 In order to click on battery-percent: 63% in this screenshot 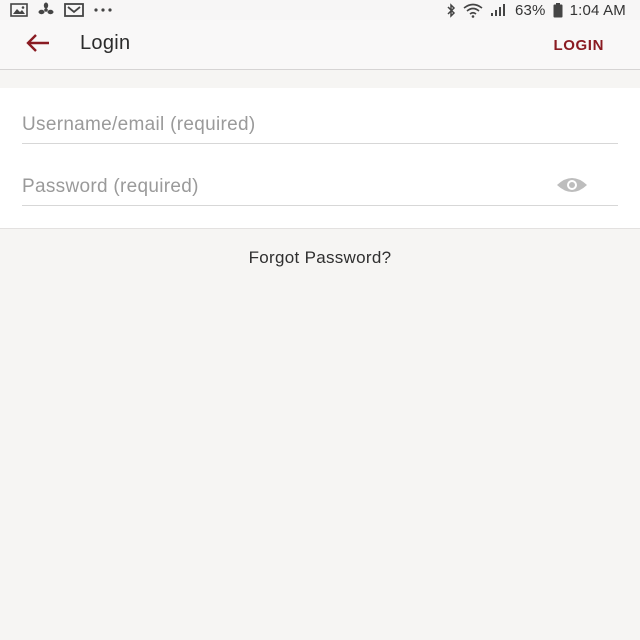, I will do `click(530, 10)`.